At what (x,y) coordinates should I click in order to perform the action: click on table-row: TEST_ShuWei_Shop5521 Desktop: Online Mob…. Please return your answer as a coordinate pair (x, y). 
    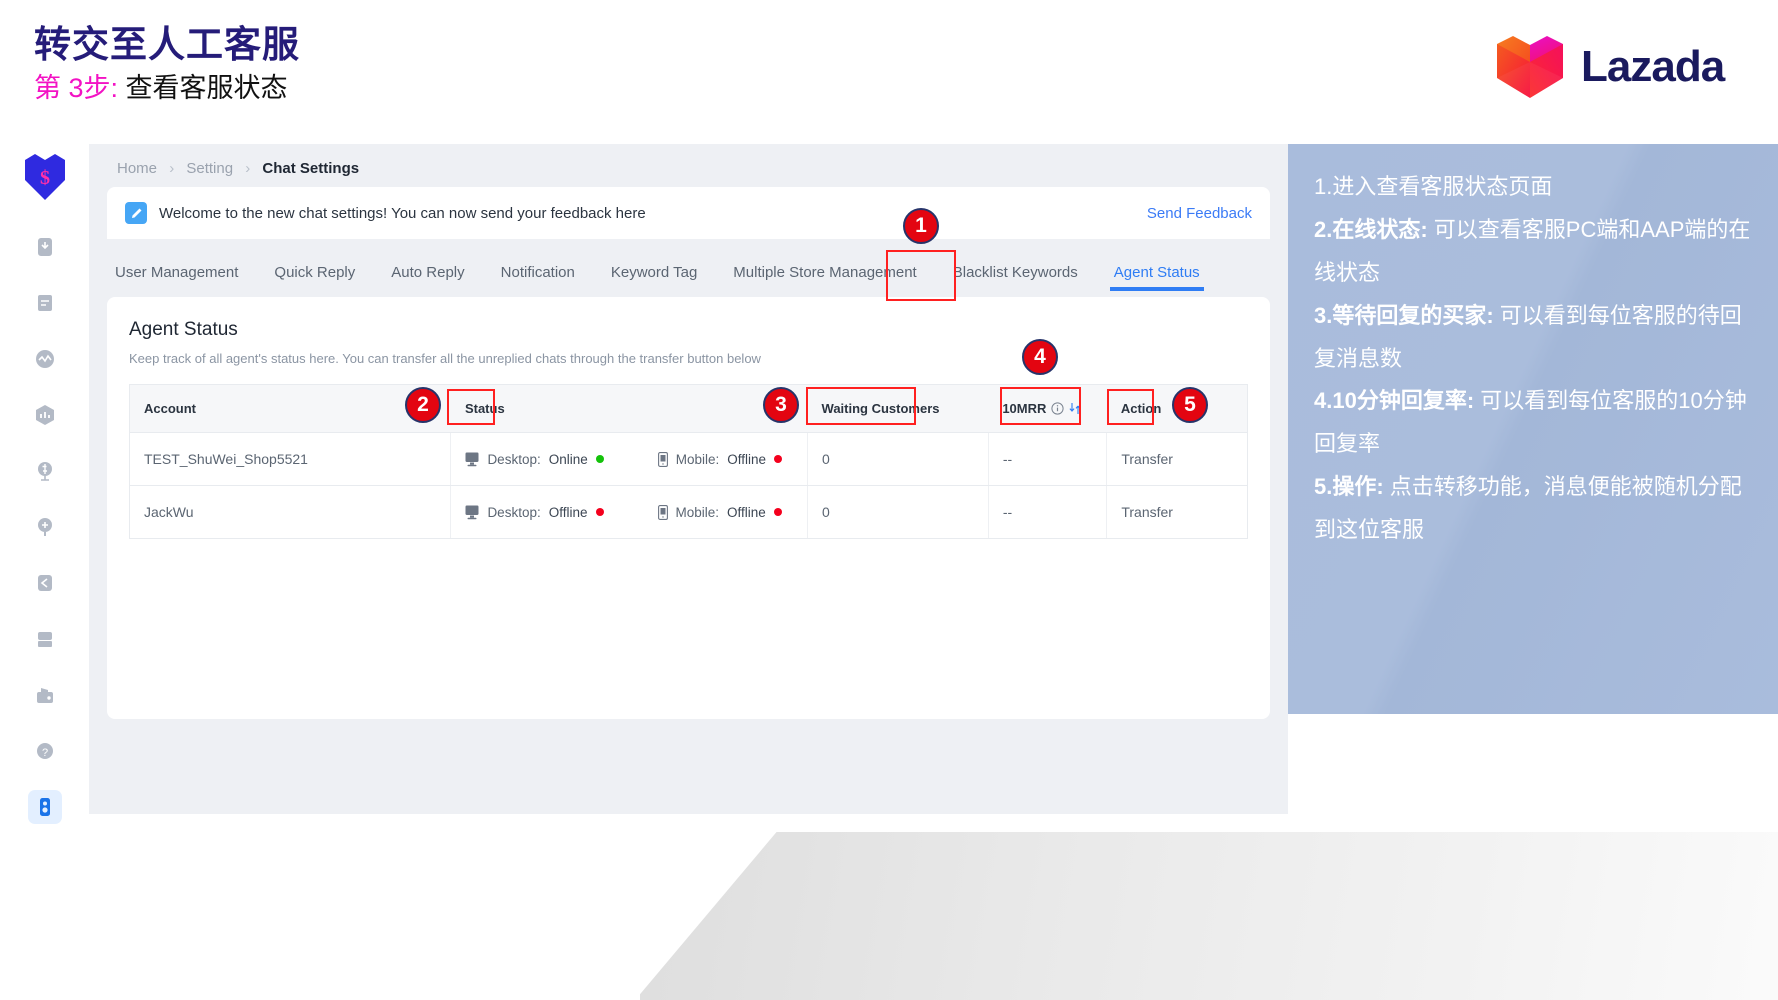
    Looking at the image, I should click on (688, 459).